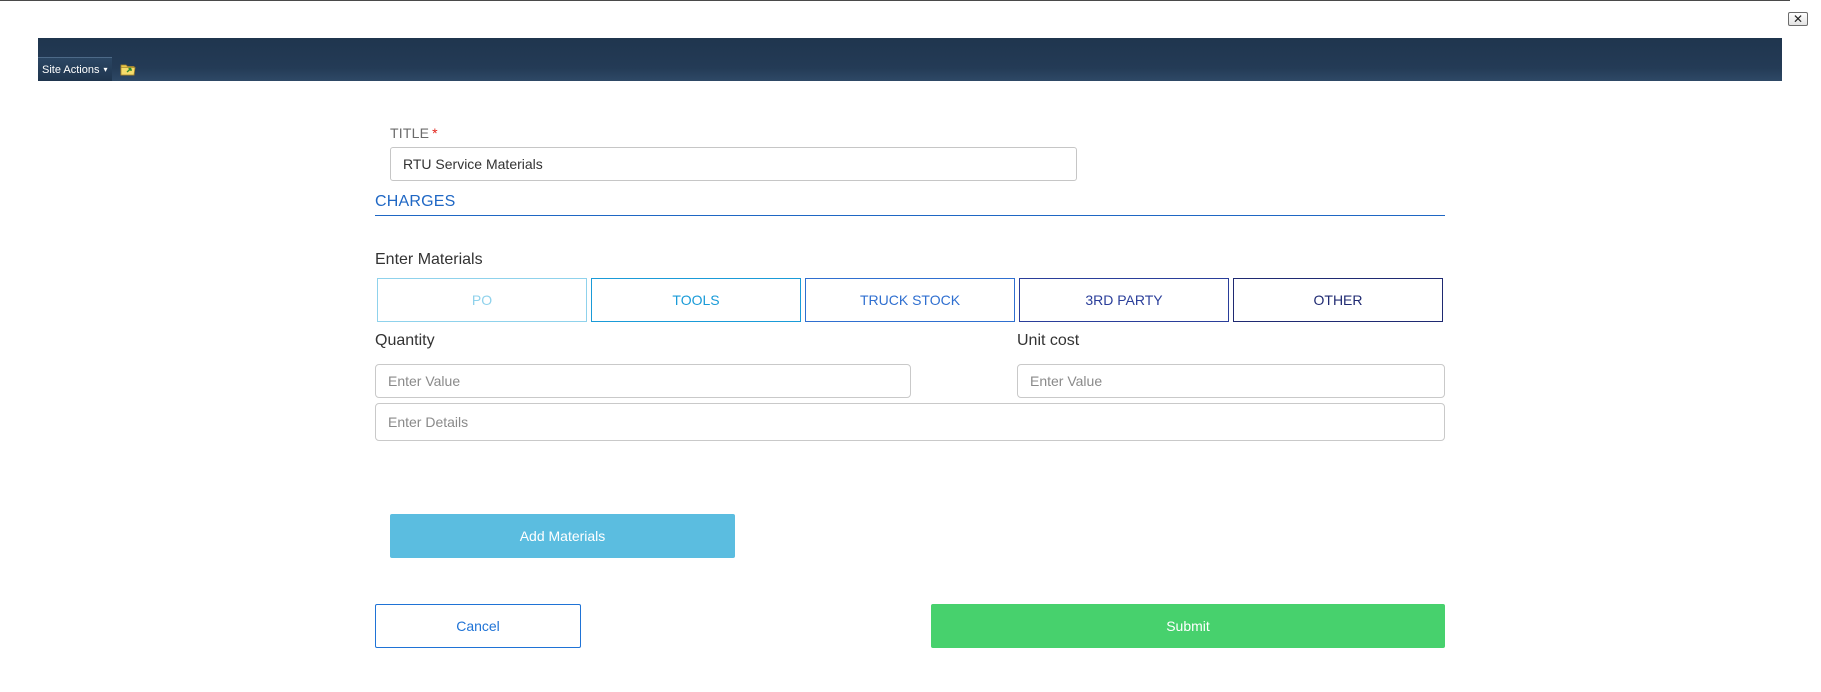 The image size is (1821, 692). Describe the element at coordinates (1338, 300) in the screenshot. I see `material-type-other-button: OTHER` at that location.